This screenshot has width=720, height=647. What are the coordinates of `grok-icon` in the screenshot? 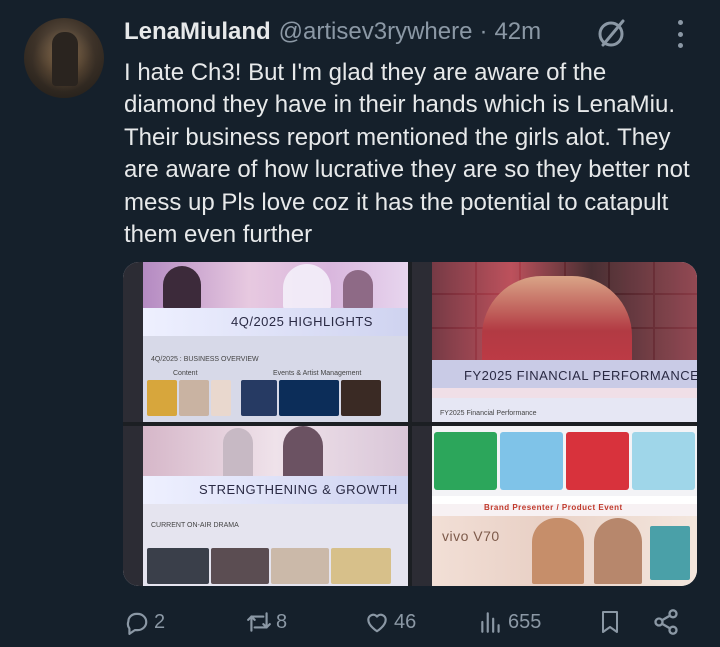 It's located at (612, 33).